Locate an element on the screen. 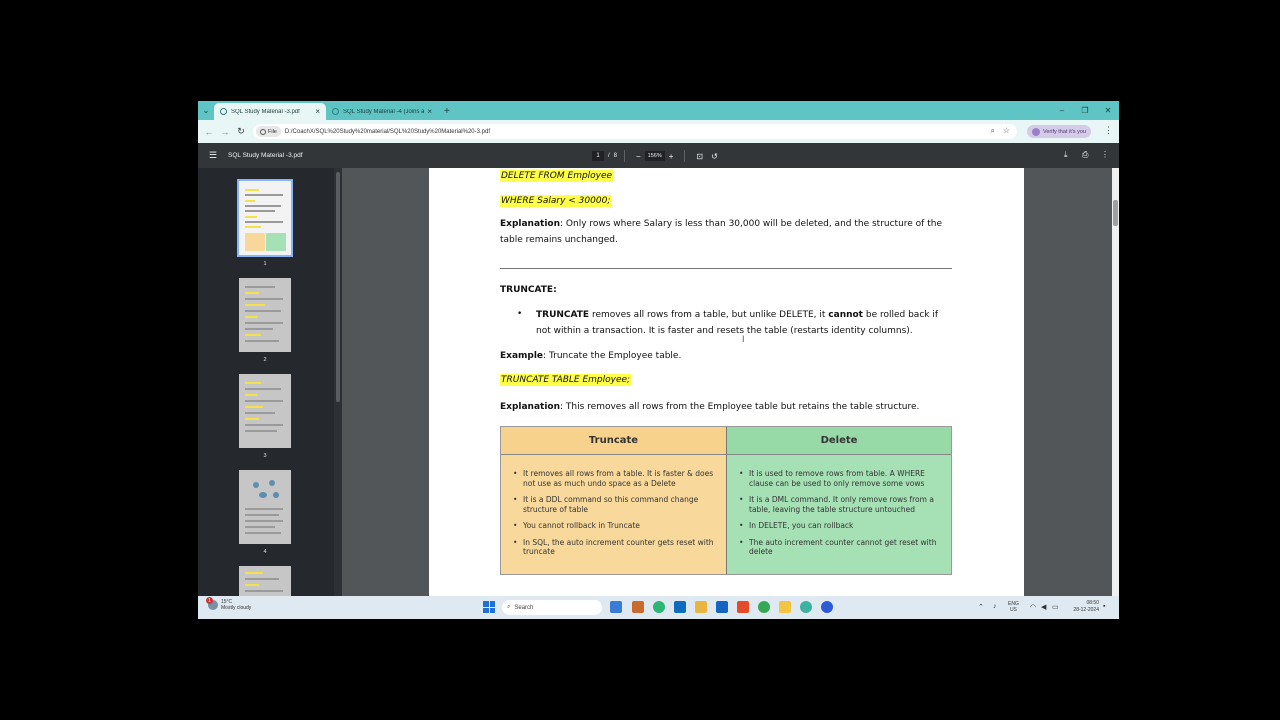 The image size is (1280, 720). bookmark-star-icon: ☆ is located at coordinates (1006, 130).